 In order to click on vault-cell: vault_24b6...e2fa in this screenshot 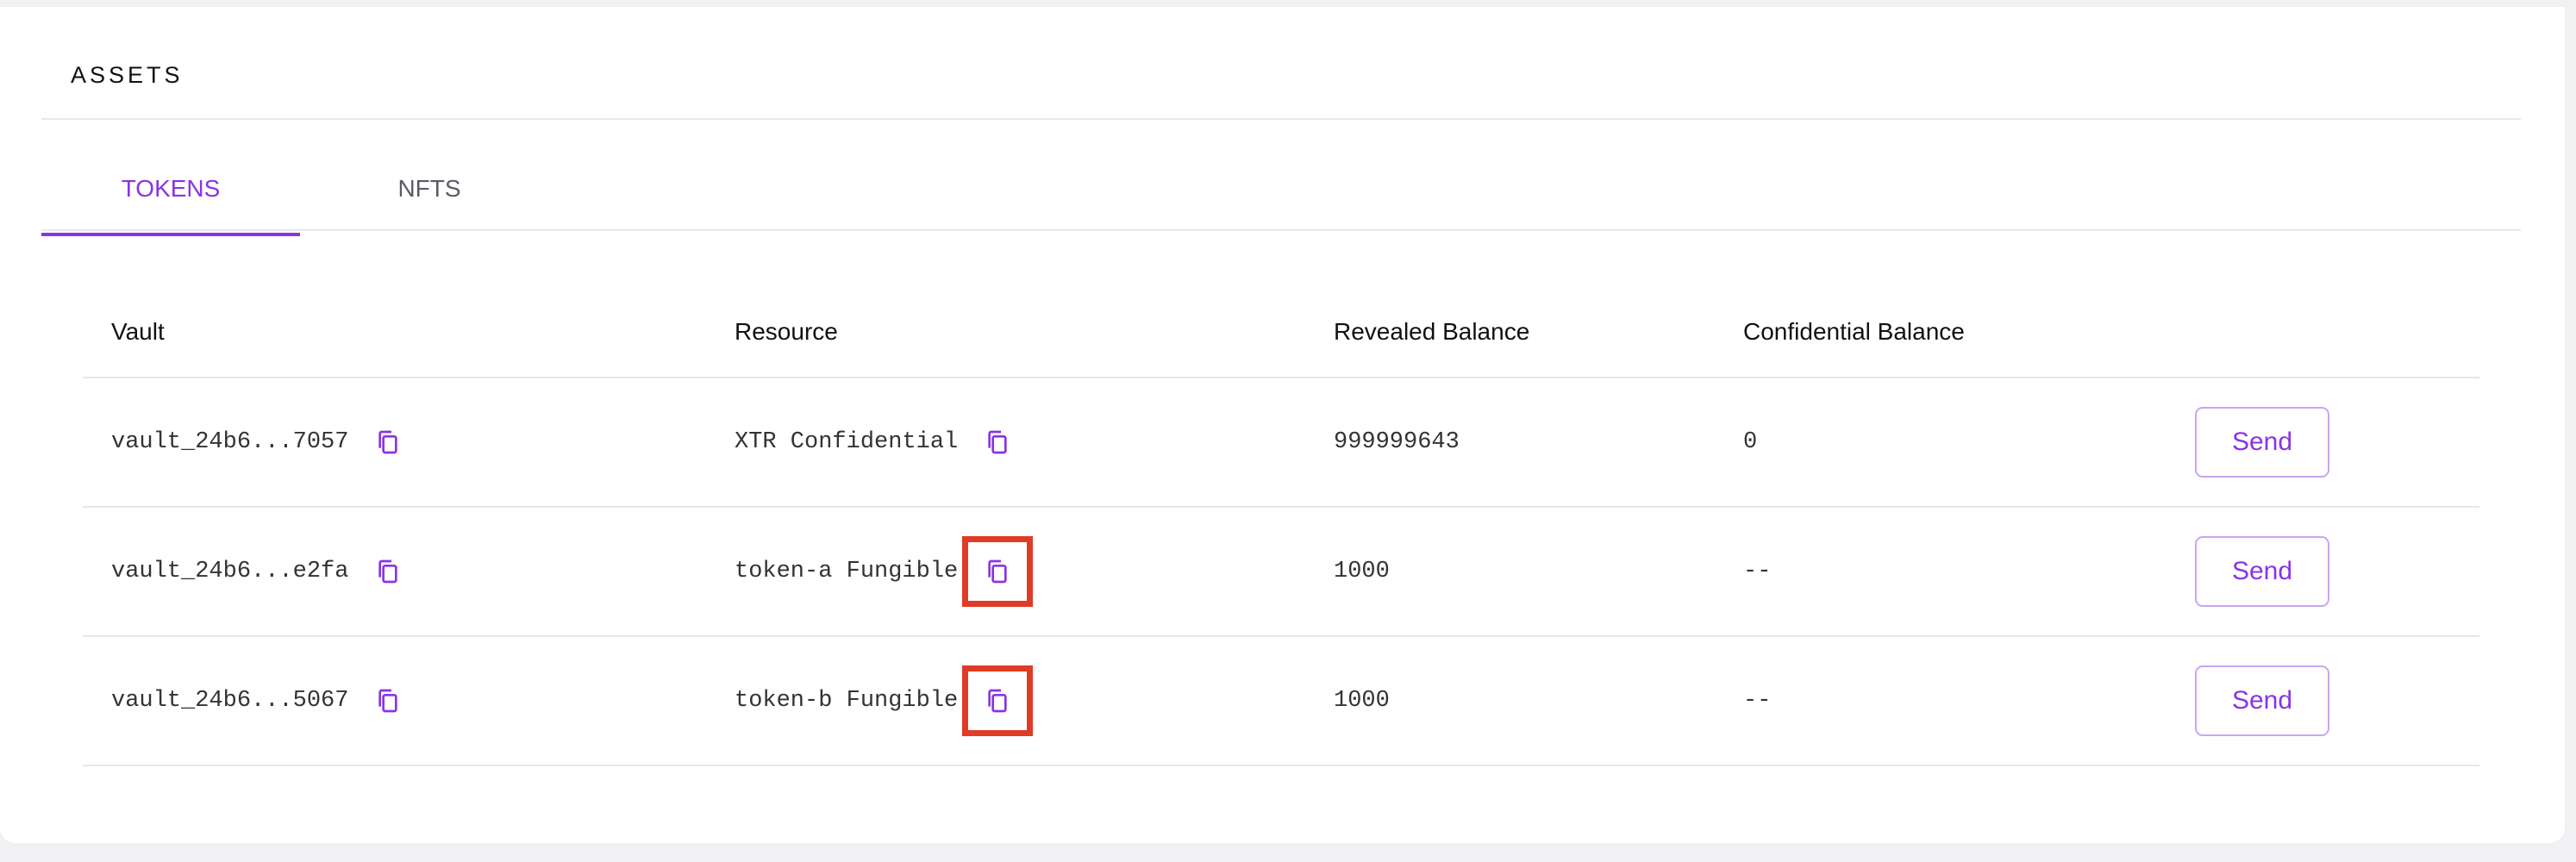, I will do `click(394, 572)`.